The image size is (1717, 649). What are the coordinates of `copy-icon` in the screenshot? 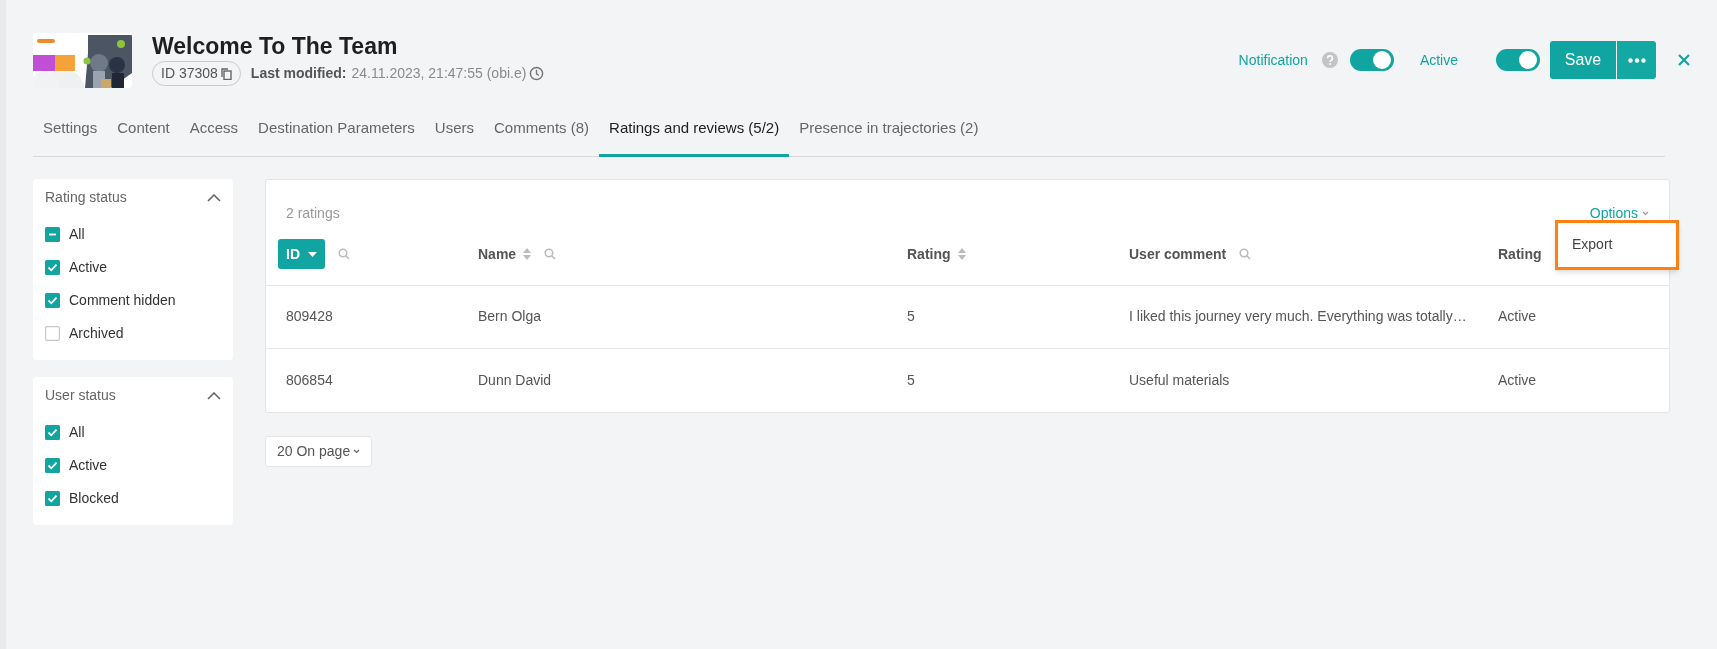 It's located at (226, 73).